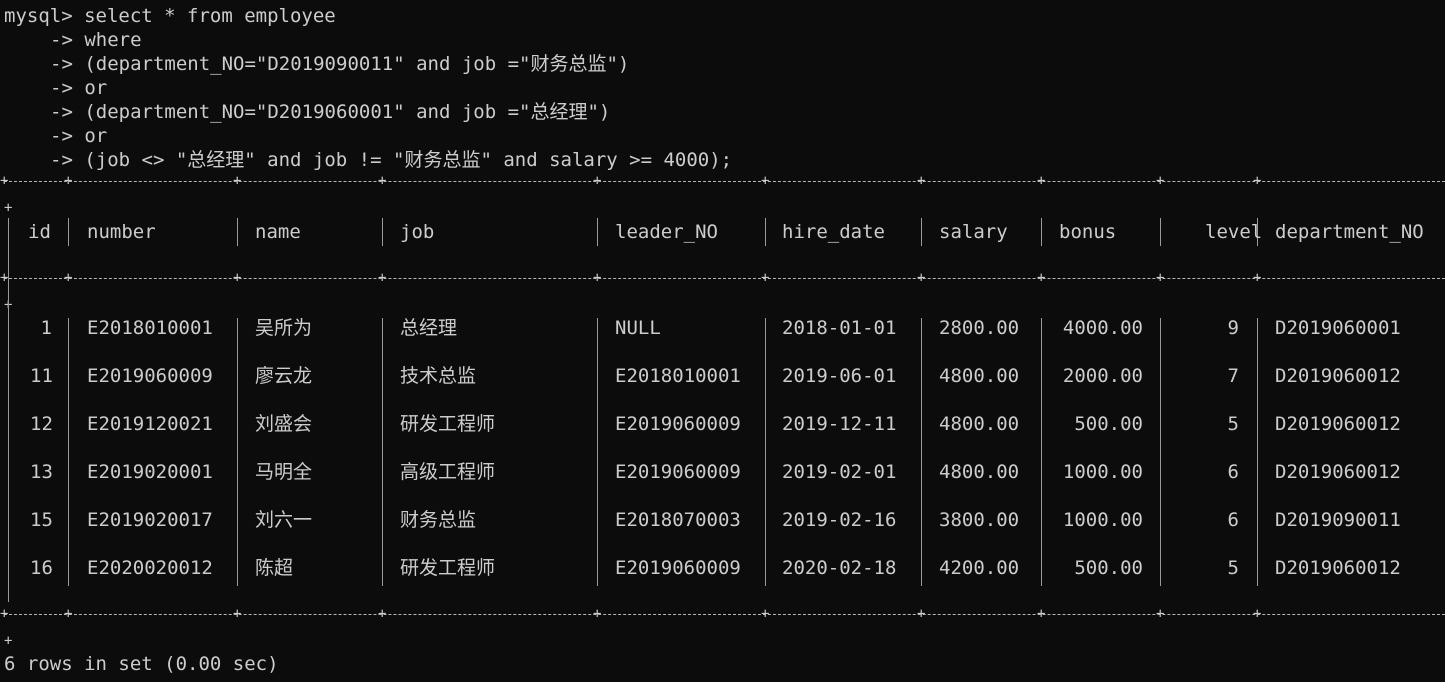 The image size is (1445, 682). What do you see at coordinates (979, 568) in the screenshot?
I see `table-cell-salary: 4200.00` at bounding box center [979, 568].